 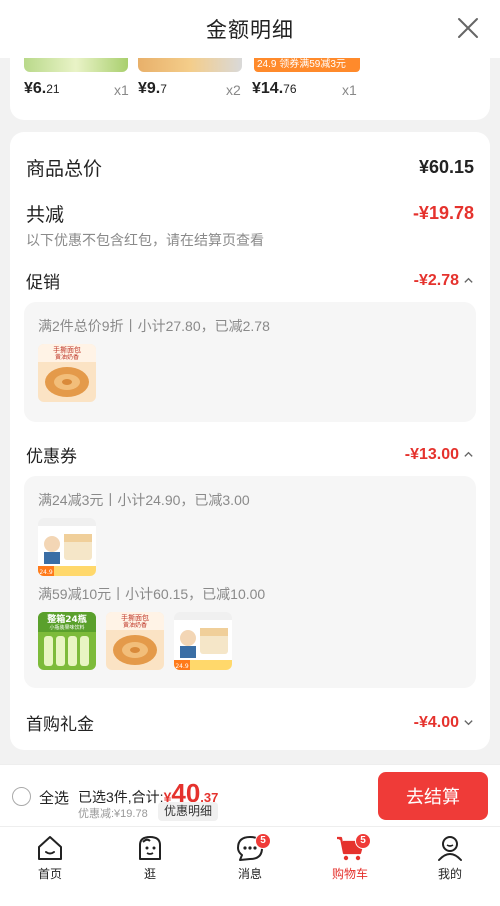 I want to click on bottom-tab-bar: 首页 逛 5 消息 5 购物车 我的, so click(x=250, y=866).